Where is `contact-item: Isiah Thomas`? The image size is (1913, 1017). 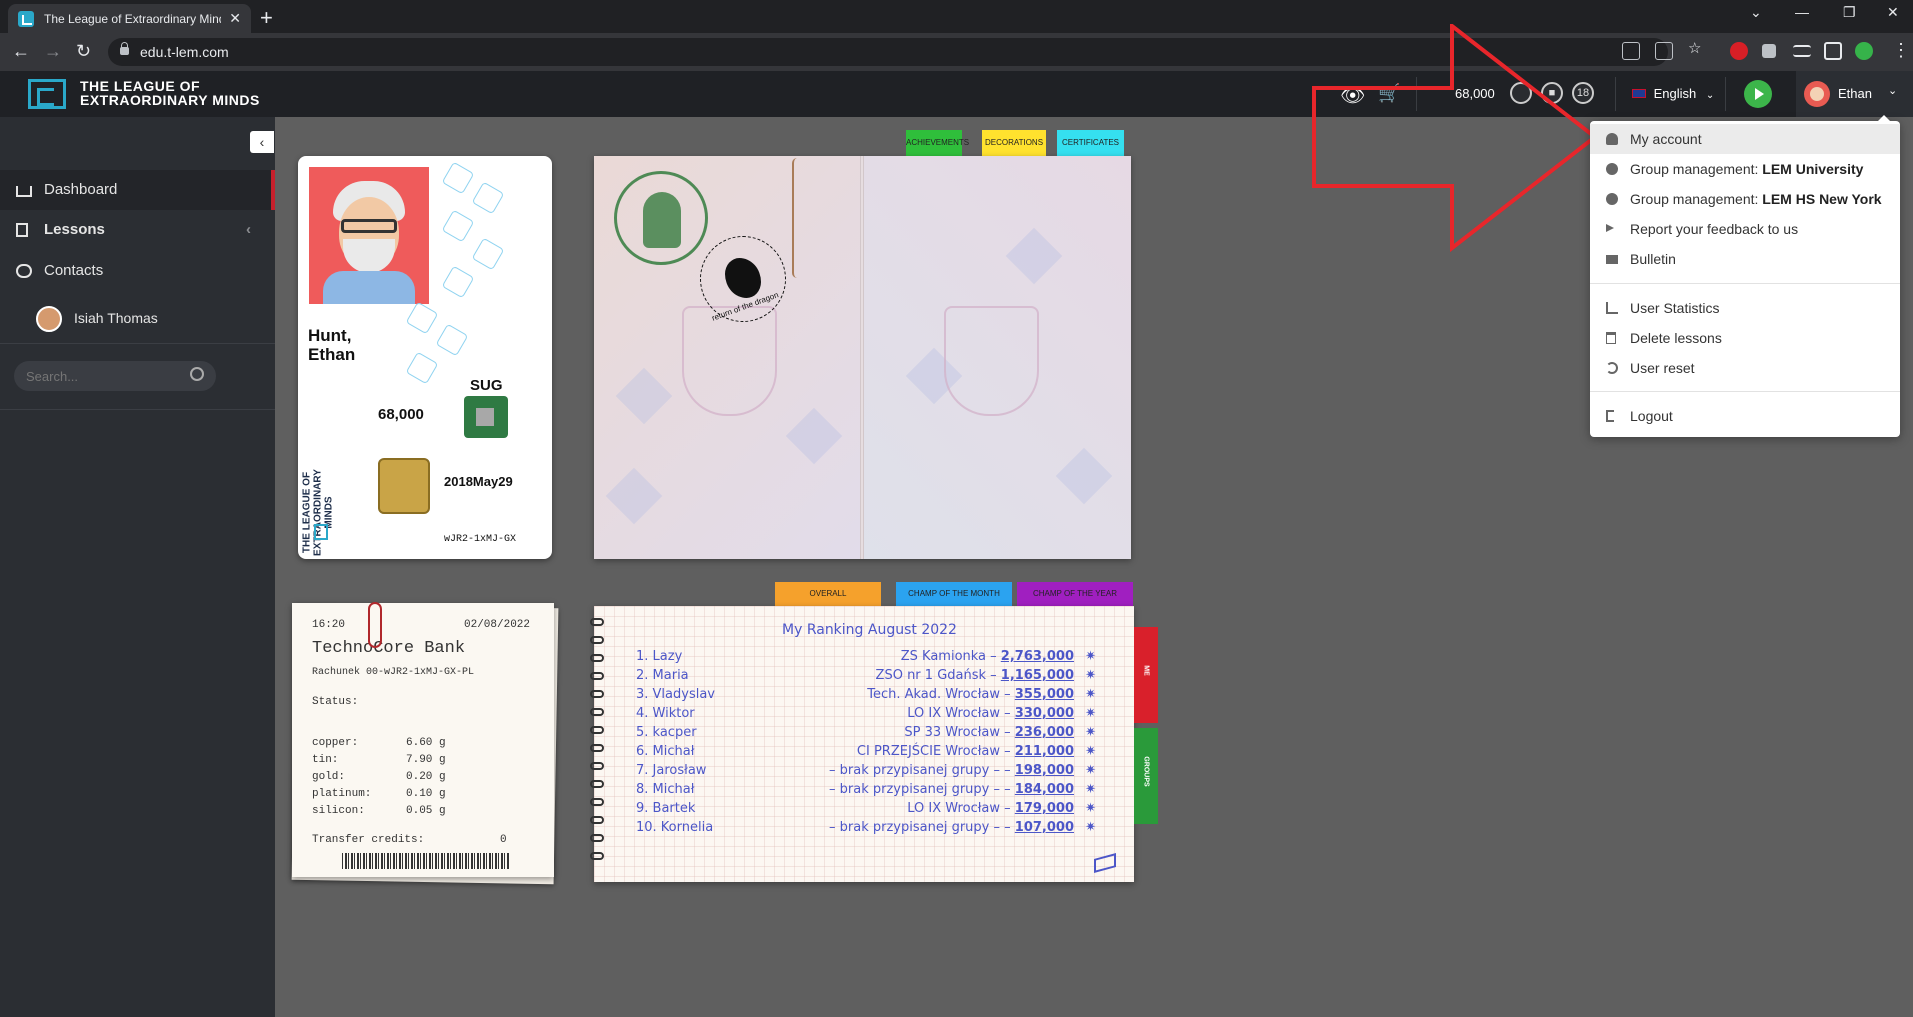 contact-item: Isiah Thomas is located at coordinates (137, 318).